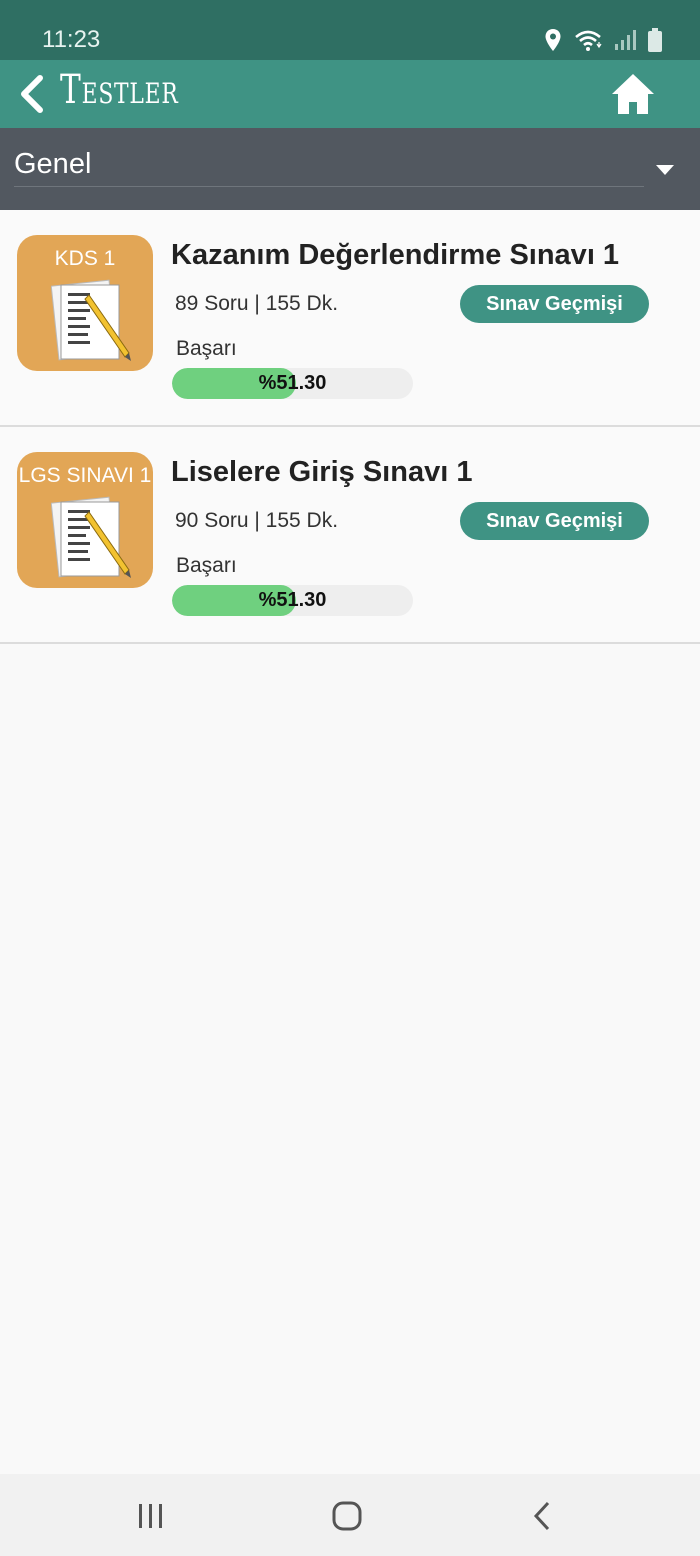 The width and height of the screenshot is (700, 1556). I want to click on test-thumbnail: LGS SINAVI 1, so click(85, 520).